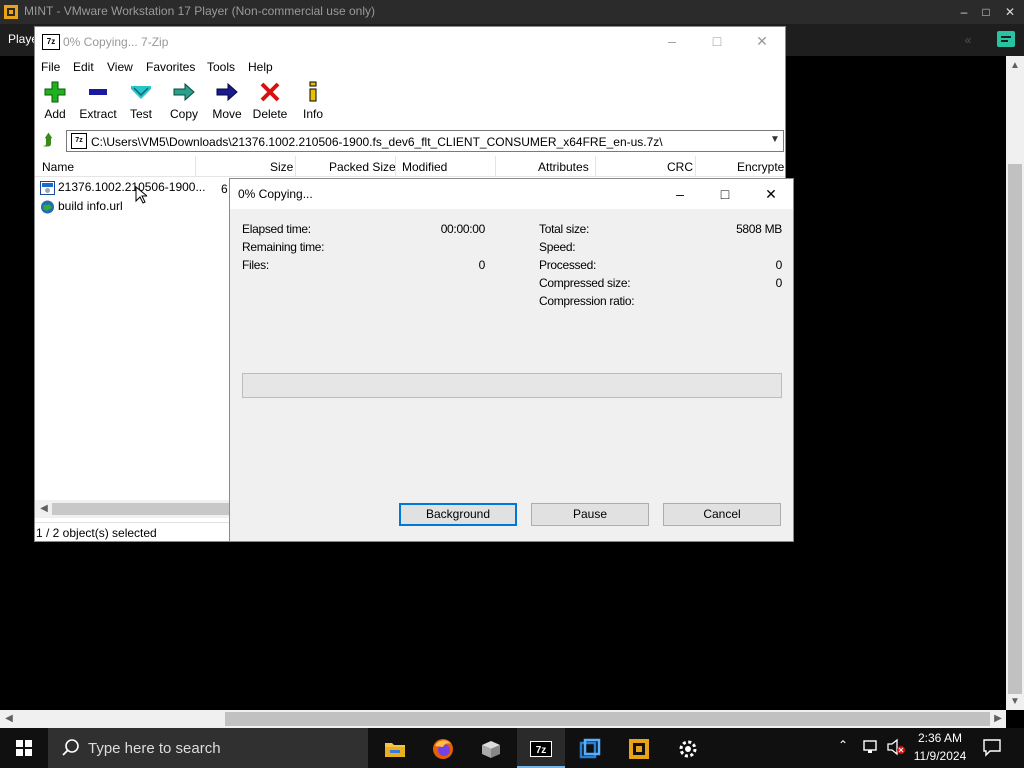  I want to click on iso-file-icon, so click(47, 187).